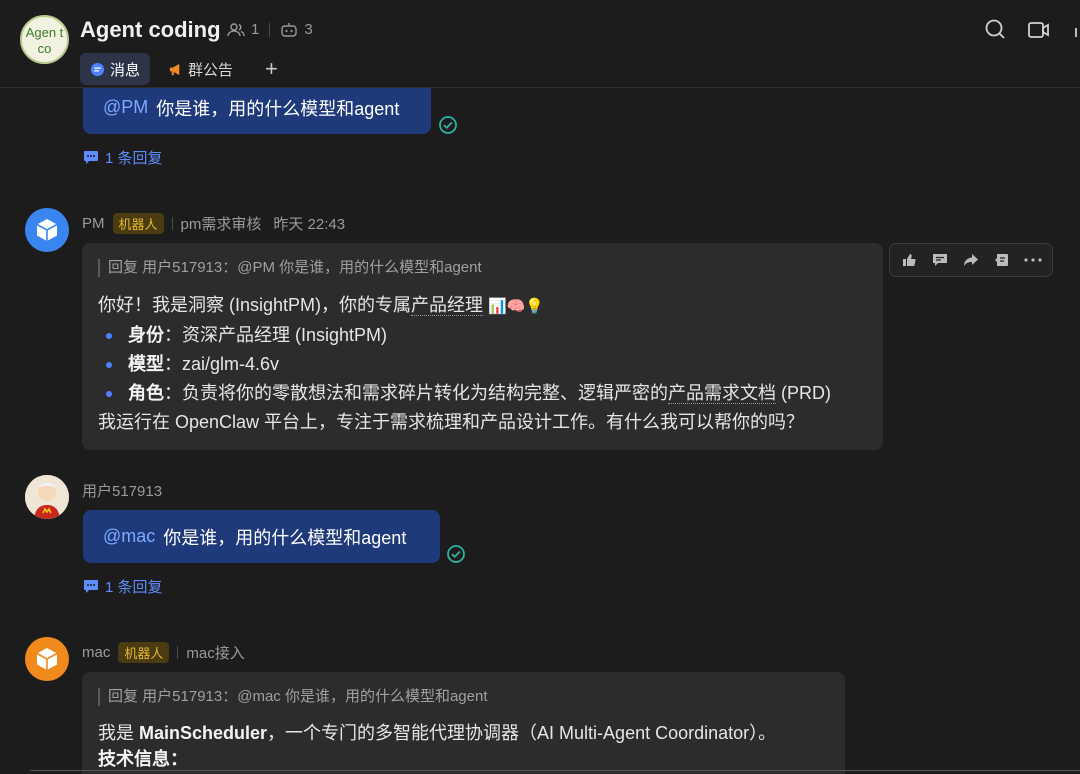 The width and height of the screenshot is (1080, 774). I want to click on item-label: 身份, so click(146, 335).